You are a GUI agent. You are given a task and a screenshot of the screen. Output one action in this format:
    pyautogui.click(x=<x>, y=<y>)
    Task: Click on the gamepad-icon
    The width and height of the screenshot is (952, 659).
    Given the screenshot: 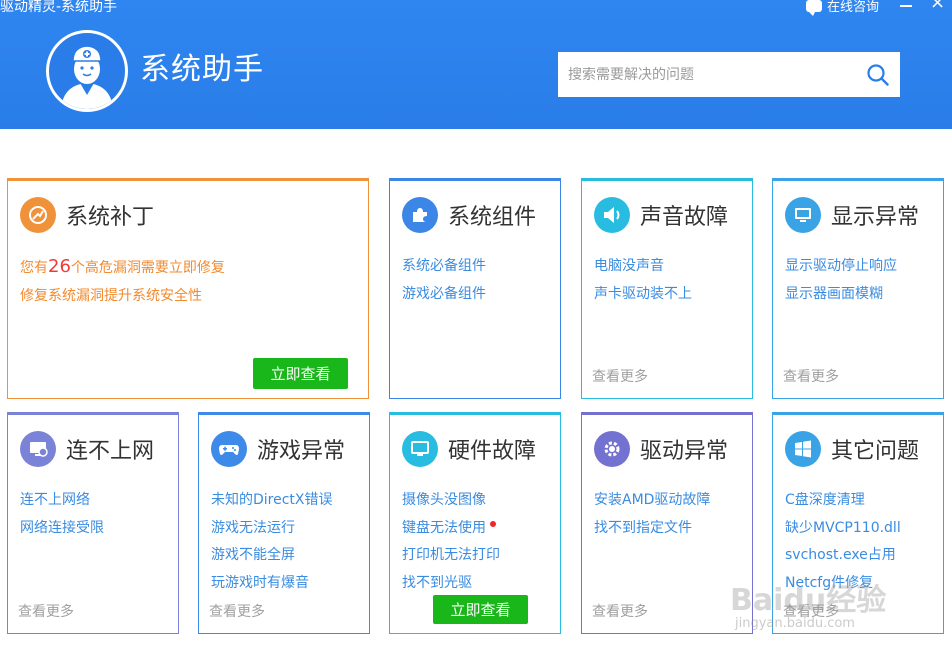 What is the action you would take?
    pyautogui.click(x=229, y=449)
    